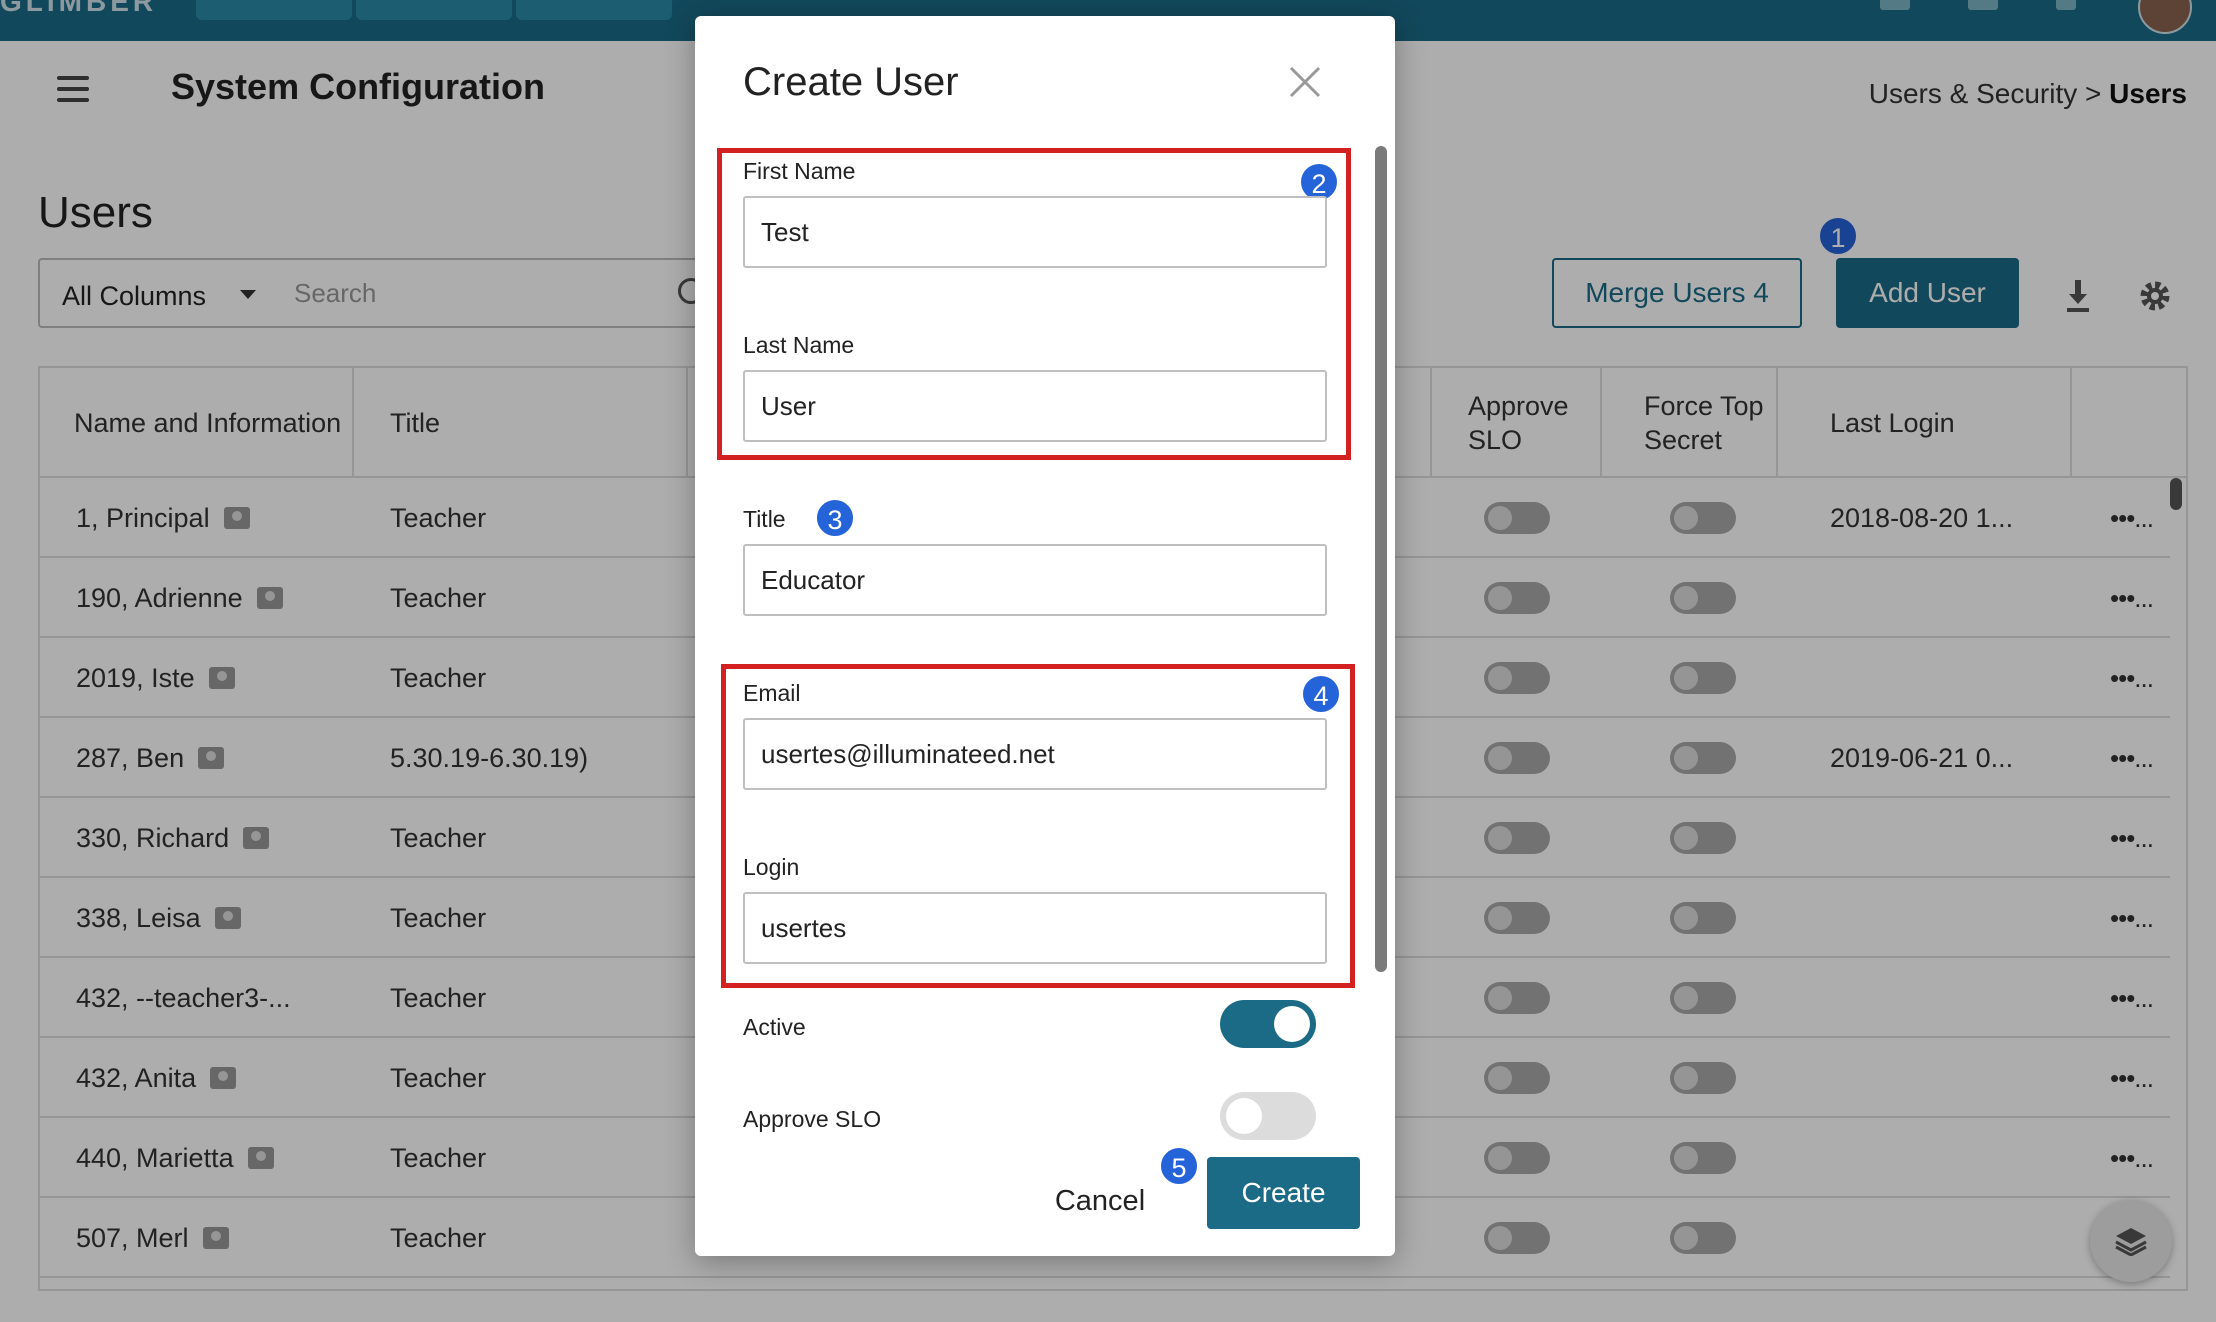 This screenshot has width=2216, height=1322. I want to click on active-toggle, so click(1268, 1024).